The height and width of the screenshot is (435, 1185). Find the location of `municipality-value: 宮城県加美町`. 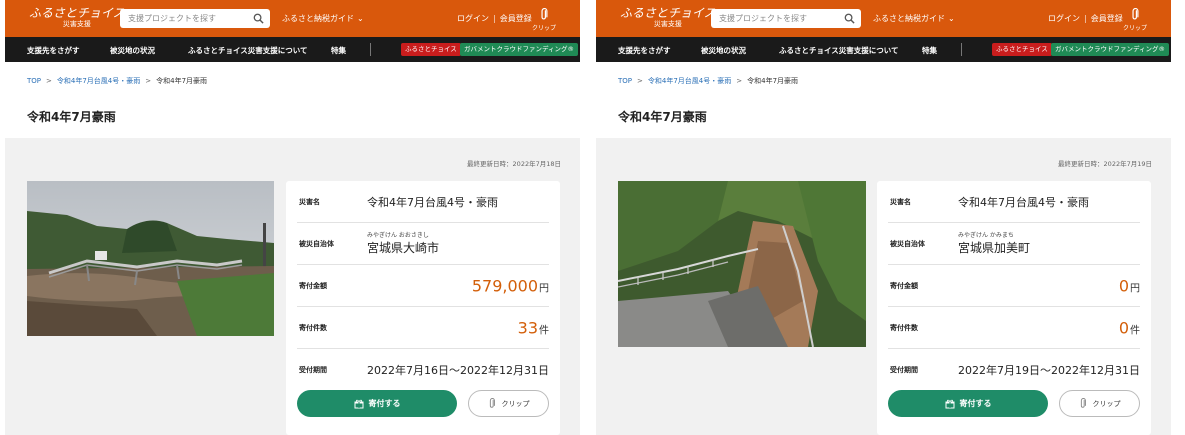

municipality-value: 宮城県加美町 is located at coordinates (994, 247).